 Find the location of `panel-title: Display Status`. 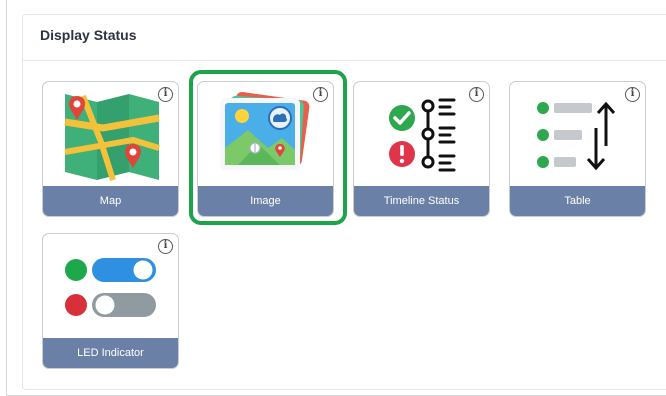

panel-title: Display Status is located at coordinates (88, 35).